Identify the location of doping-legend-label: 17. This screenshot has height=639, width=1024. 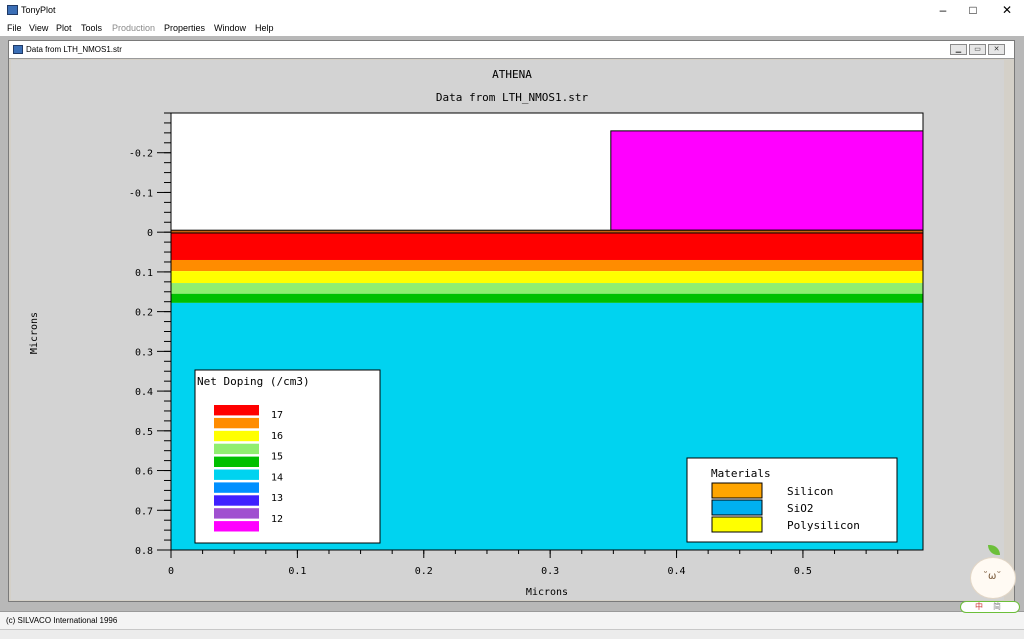
(277, 415).